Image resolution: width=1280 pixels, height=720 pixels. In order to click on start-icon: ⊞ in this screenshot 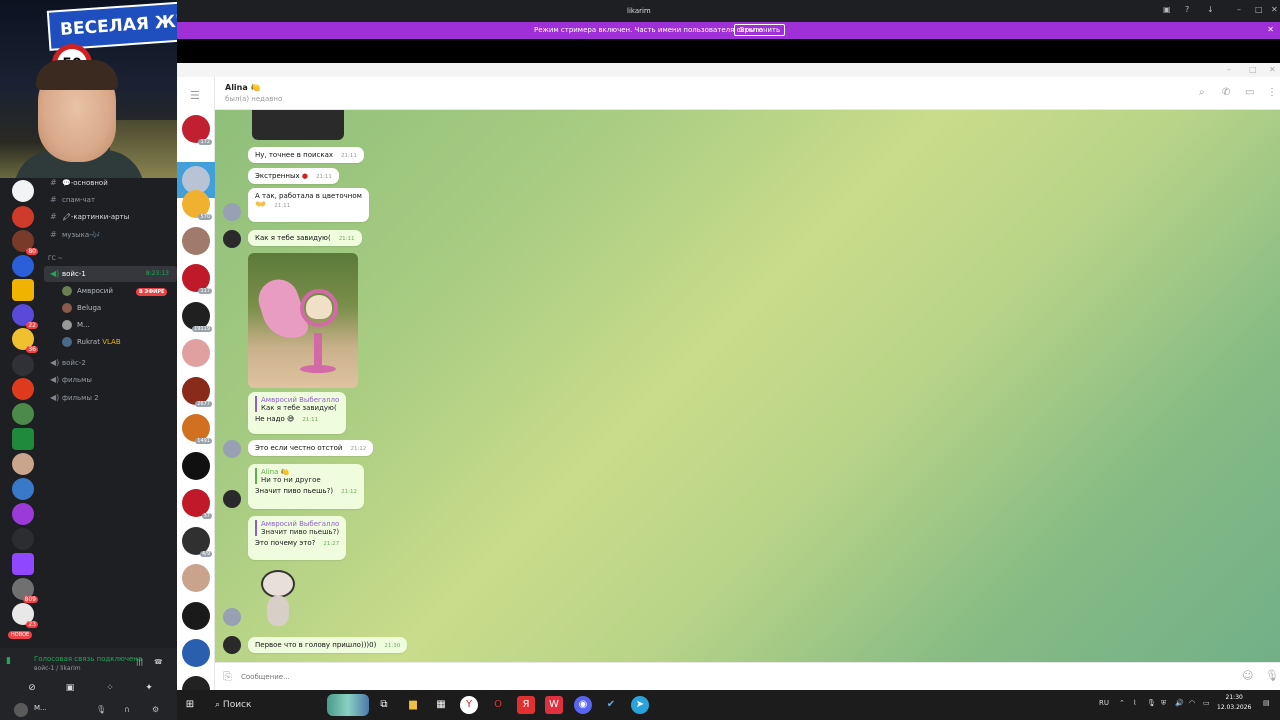, I will do `click(190, 705)`.